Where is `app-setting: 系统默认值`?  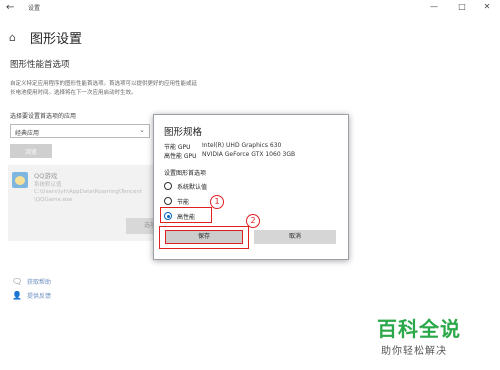 app-setting: 系统默认值 is located at coordinates (48, 185).